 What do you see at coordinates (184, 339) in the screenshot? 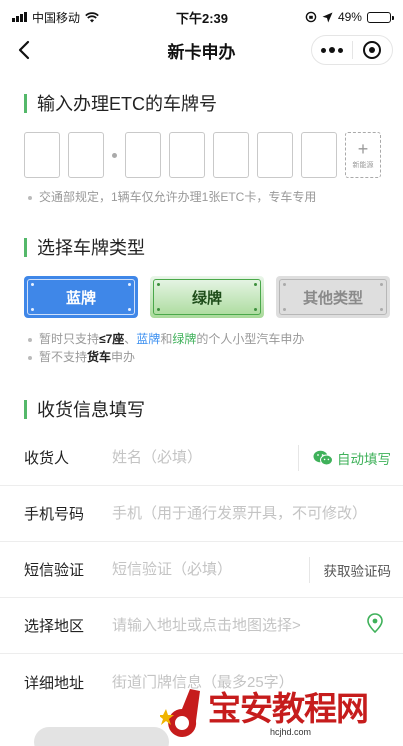
I see `green-plate-highlight: 绿牌` at bounding box center [184, 339].